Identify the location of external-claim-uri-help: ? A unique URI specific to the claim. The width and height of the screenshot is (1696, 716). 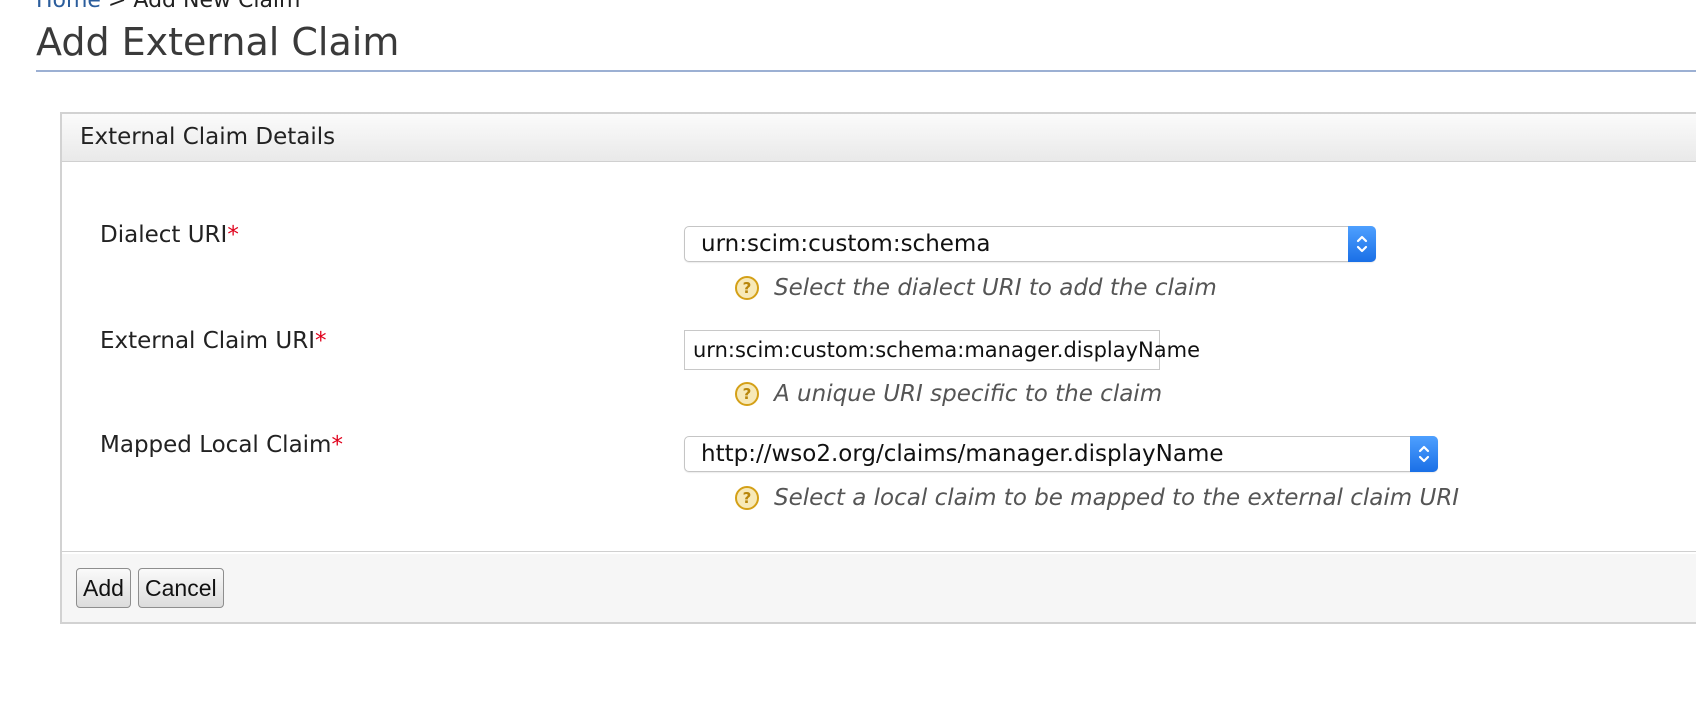
(948, 394).